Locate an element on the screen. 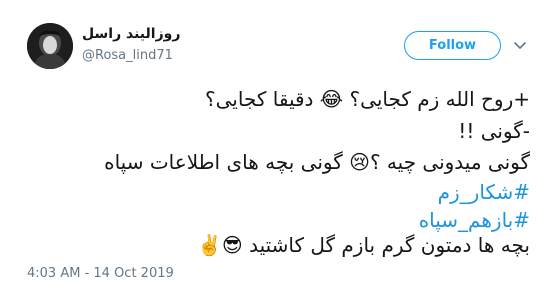 Image resolution: width=557 pixels, height=297 pixels. chevron-down-icon is located at coordinates (520, 45).